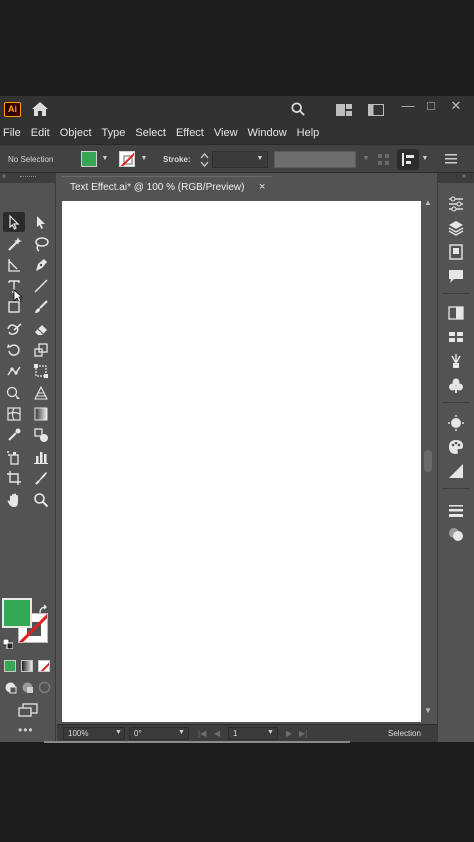 Image resolution: width=474 pixels, height=842 pixels. What do you see at coordinates (78, 133) in the screenshot?
I see `menu-object: Object` at bounding box center [78, 133].